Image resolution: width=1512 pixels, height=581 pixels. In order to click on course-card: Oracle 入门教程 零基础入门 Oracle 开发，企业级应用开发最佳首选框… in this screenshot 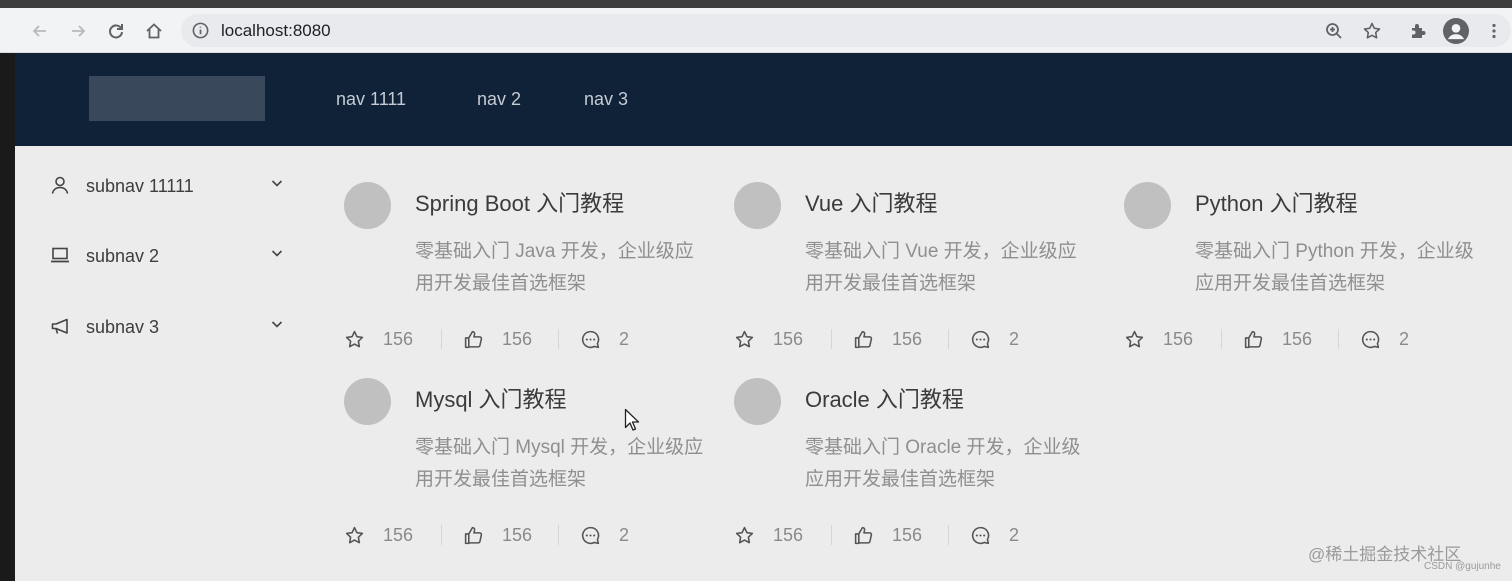, I will do `click(924, 470)`.